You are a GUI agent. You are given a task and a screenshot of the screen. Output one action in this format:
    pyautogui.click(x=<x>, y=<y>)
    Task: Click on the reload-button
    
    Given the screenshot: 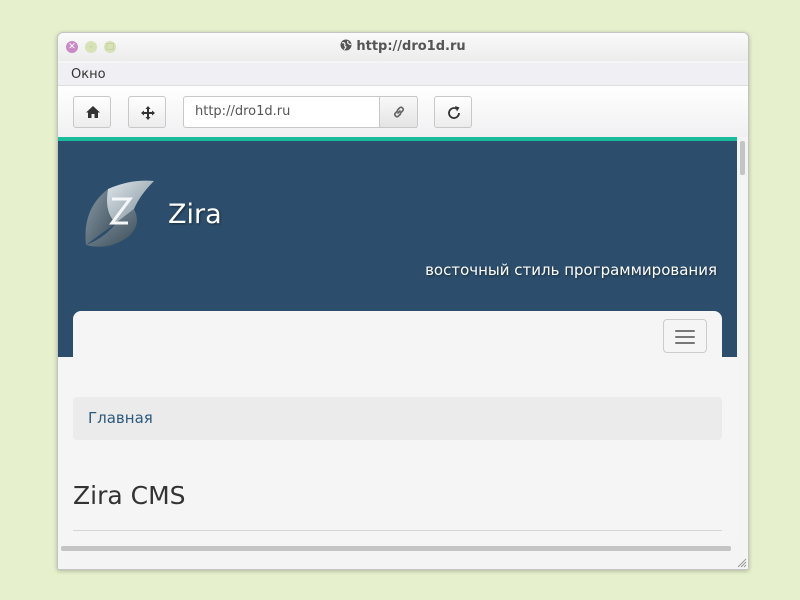 What is the action you would take?
    pyautogui.click(x=453, y=112)
    